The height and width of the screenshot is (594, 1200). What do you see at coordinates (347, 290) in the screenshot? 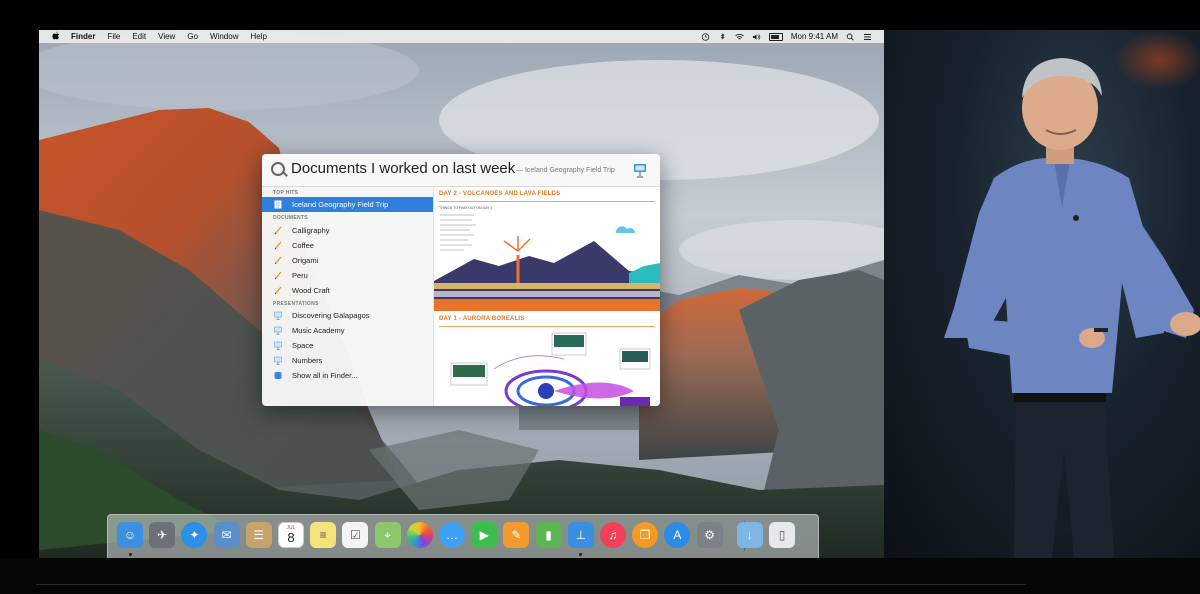
I see `result-document: Wood Craft` at bounding box center [347, 290].